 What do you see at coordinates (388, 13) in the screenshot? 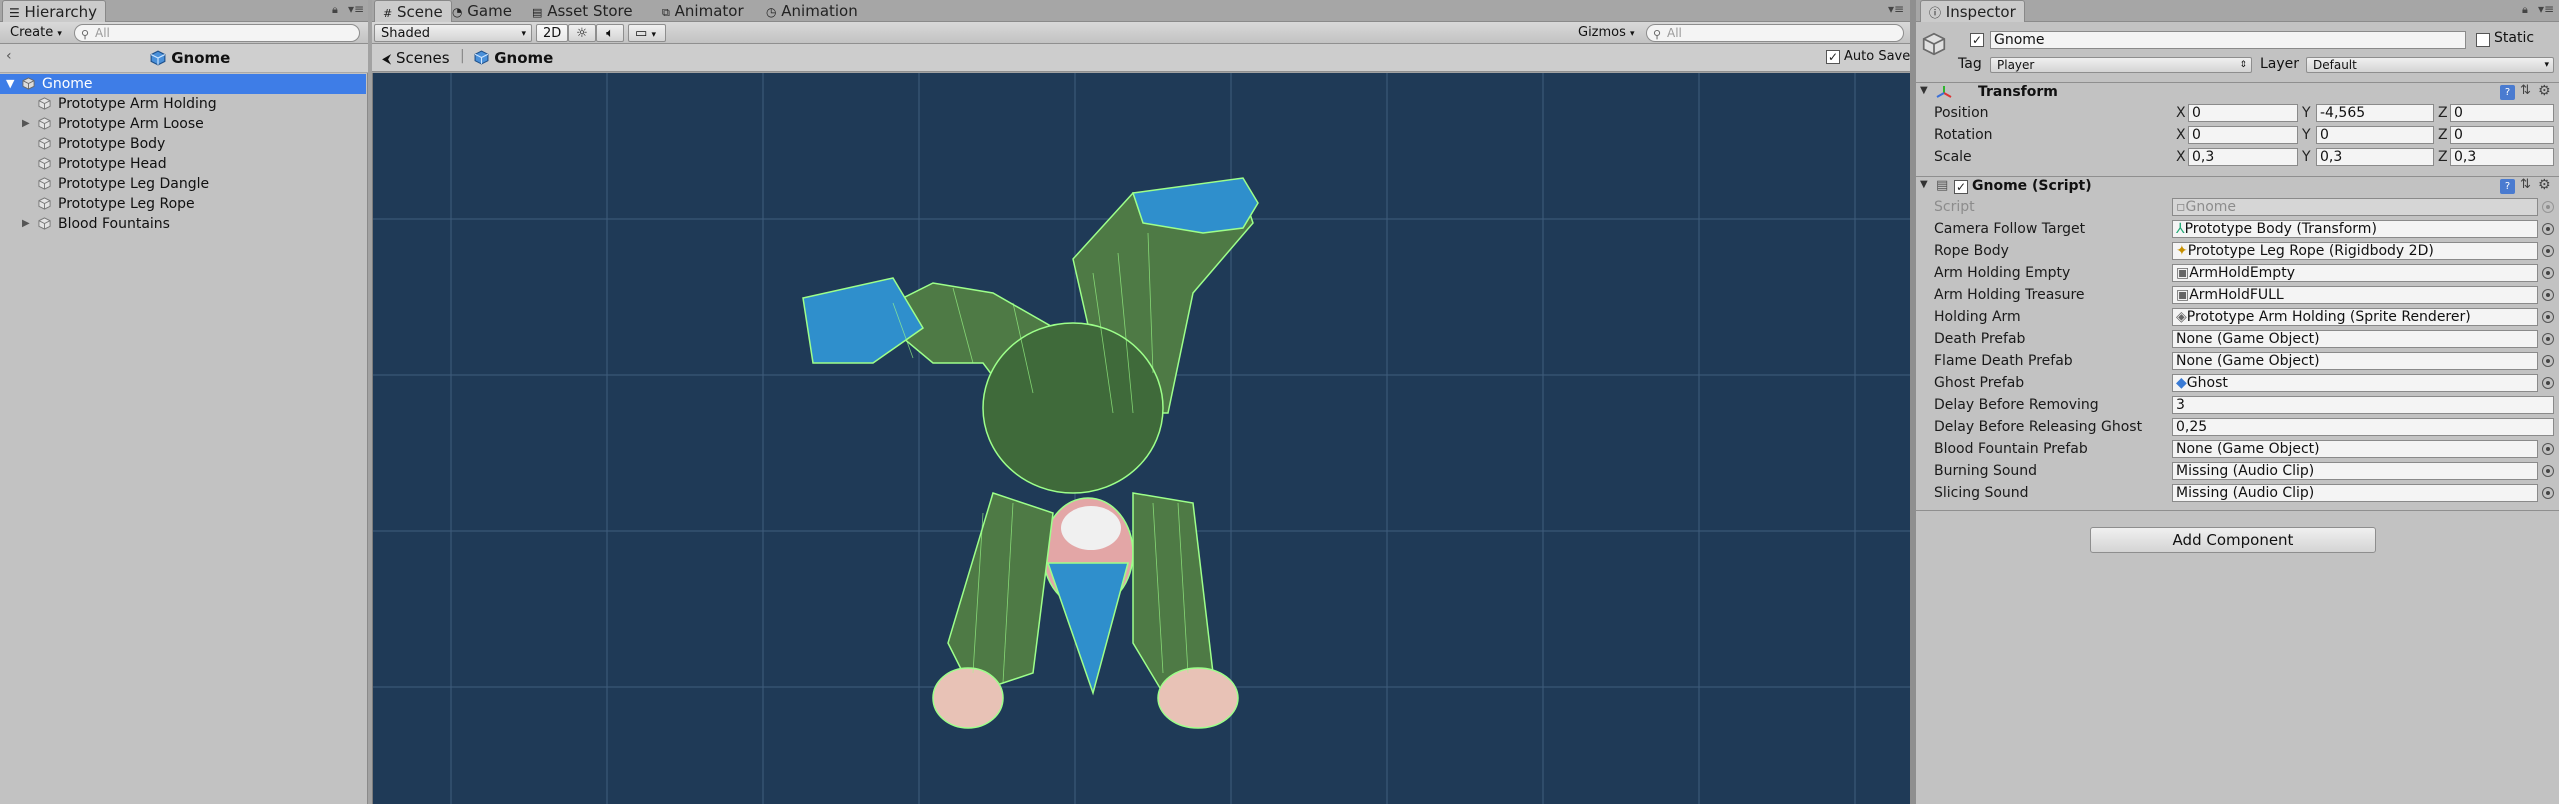
I see `grid-icon: #` at bounding box center [388, 13].